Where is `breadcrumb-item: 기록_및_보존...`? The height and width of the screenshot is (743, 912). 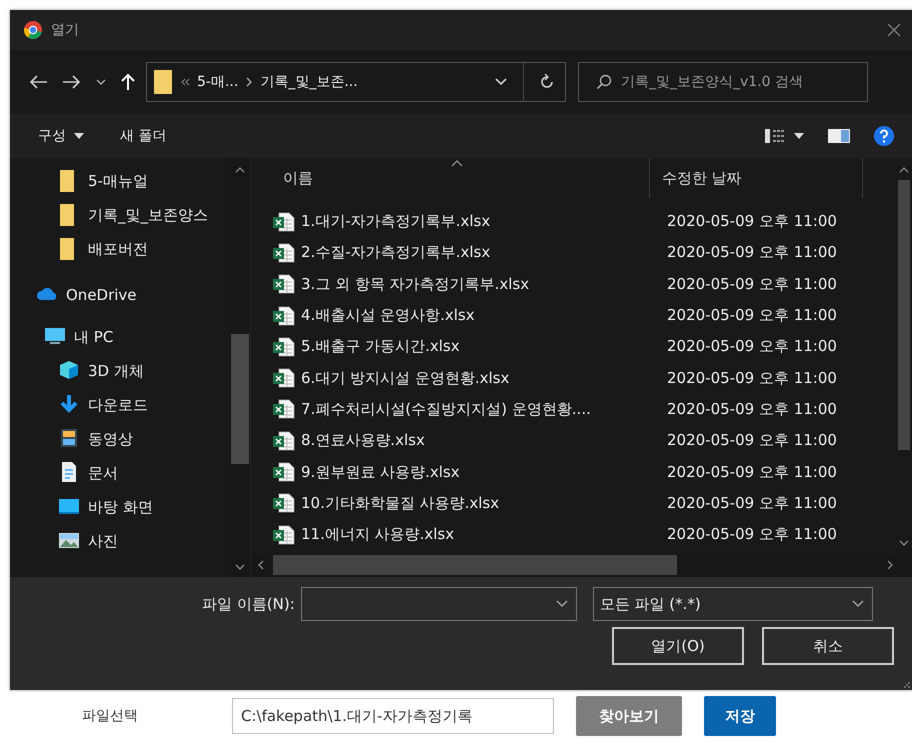
breadcrumb-item: 기록_및_보존... is located at coordinates (309, 82).